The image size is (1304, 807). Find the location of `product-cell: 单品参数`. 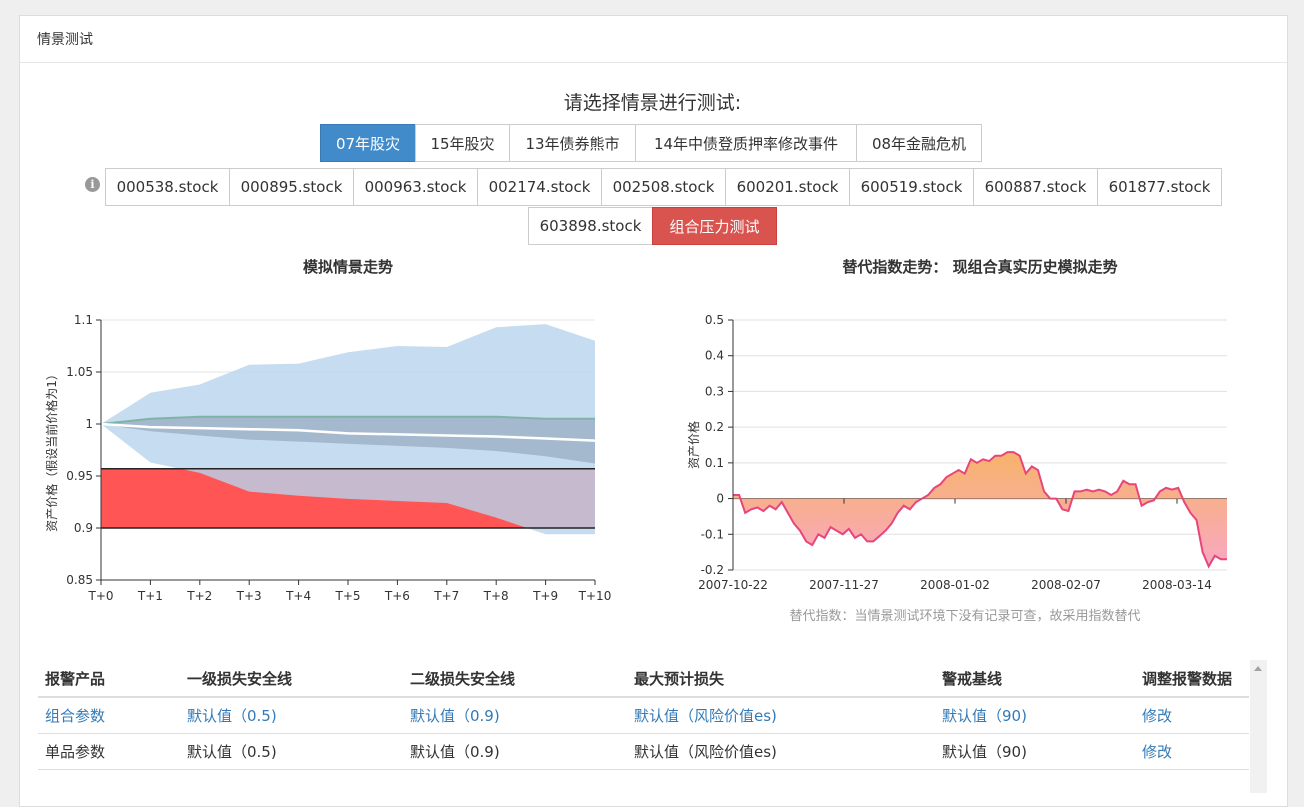

product-cell: 单品参数 is located at coordinates (75, 752).